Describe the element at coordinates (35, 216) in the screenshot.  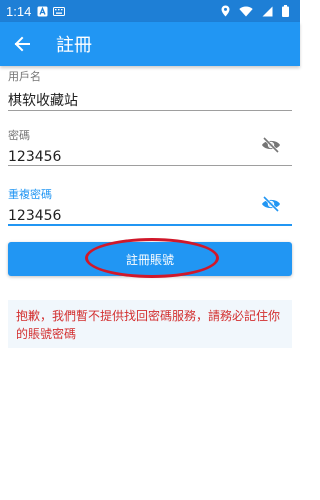
I see `confirm-password-value: 123456` at that location.